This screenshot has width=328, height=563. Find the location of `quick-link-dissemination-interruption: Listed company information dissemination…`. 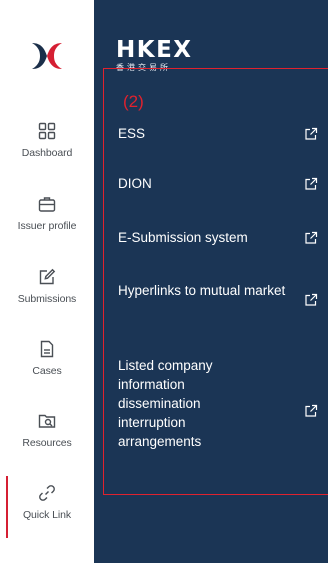

quick-link-dissemination-interruption: Listed company information dissemination… is located at coordinates (218, 403).